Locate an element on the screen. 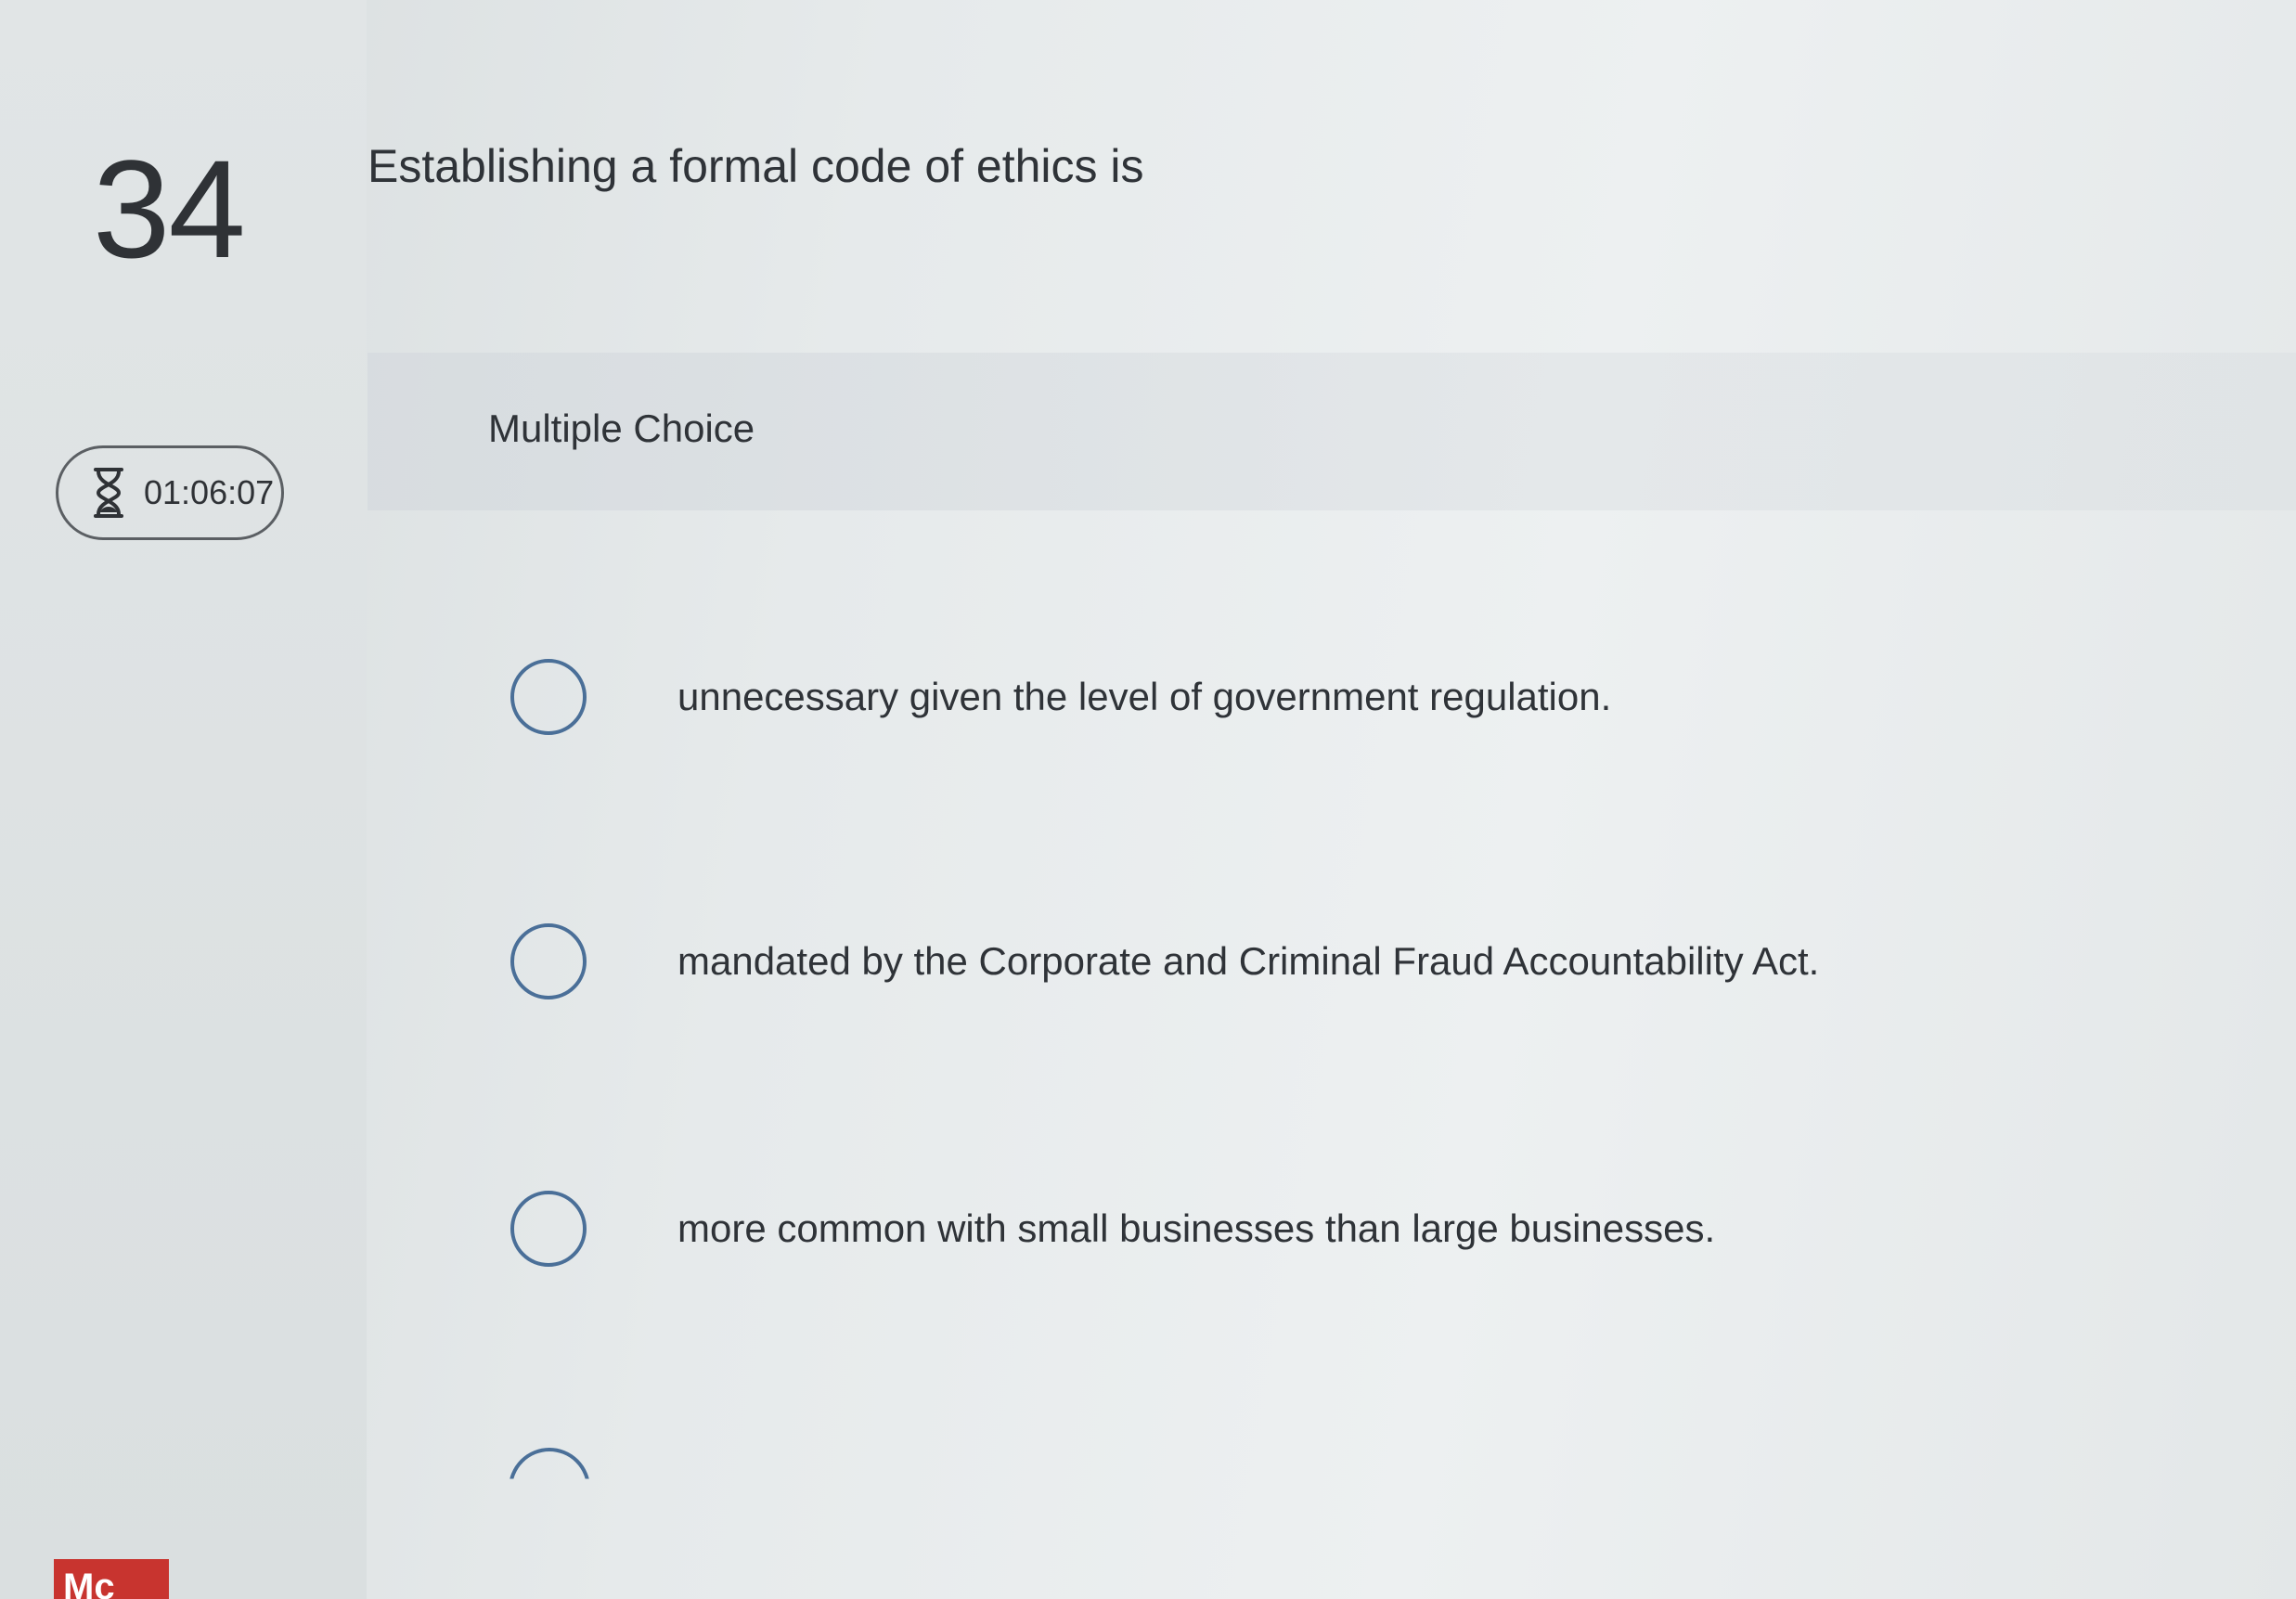 The height and width of the screenshot is (1599, 2296). radio-button-partial is located at coordinates (549, 1463).